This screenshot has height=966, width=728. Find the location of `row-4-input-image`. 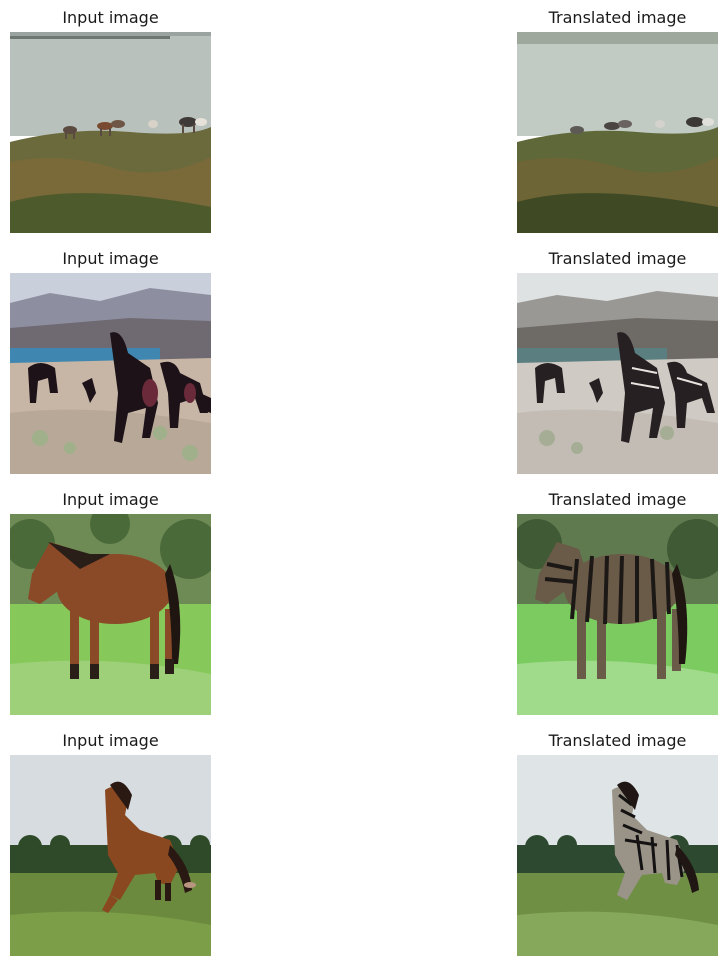

row-4-input-image is located at coordinates (110, 855).